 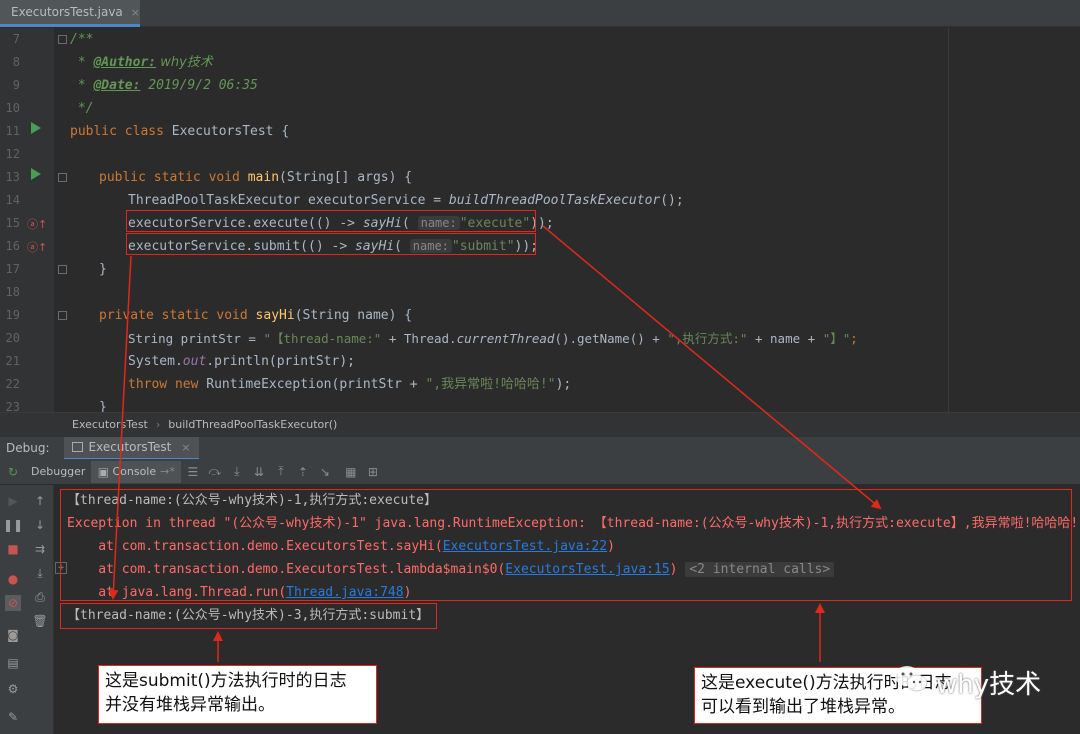 I want to click on watermark-text: why技术, so click(x=989, y=685).